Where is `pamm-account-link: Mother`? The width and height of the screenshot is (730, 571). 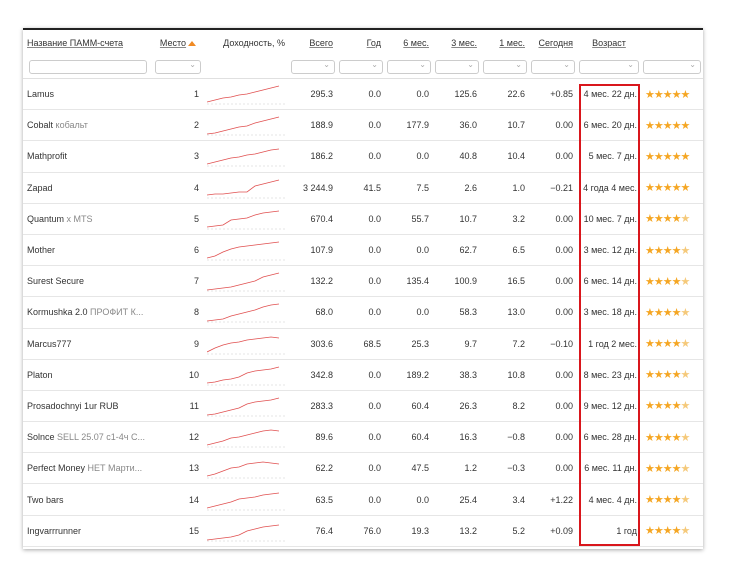
pamm-account-link: Mother is located at coordinates (88, 250).